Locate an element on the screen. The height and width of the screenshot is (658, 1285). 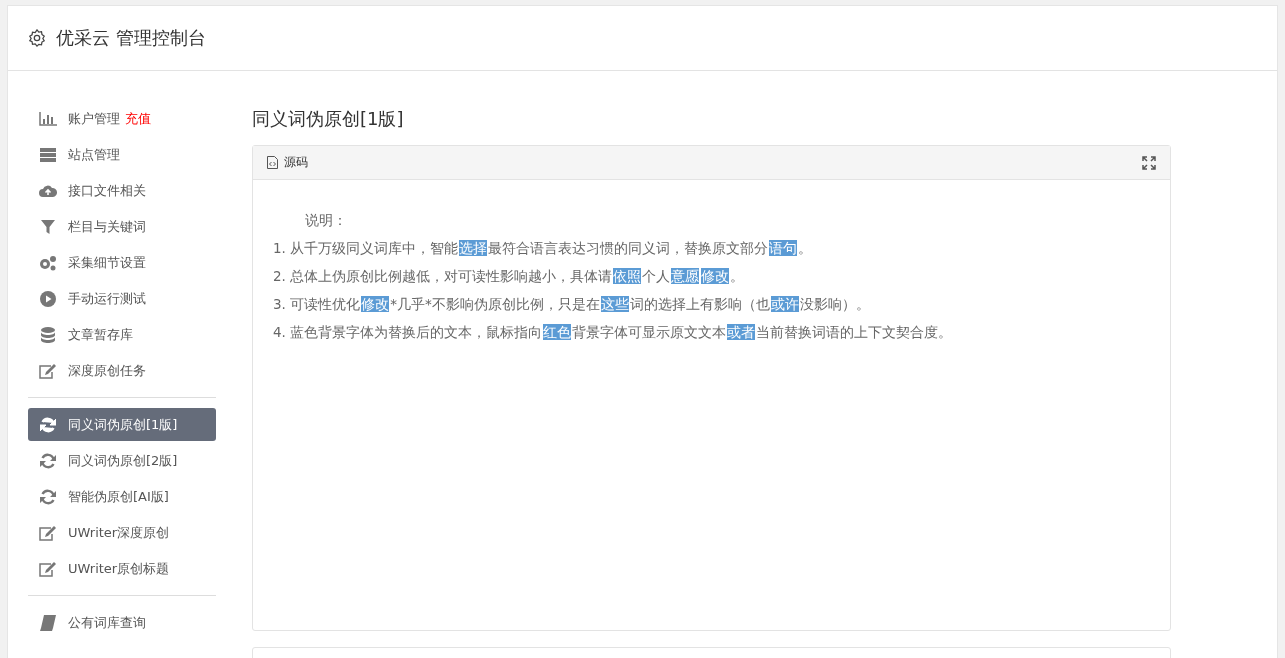
sidebar-item: UWriter原创标题 is located at coordinates (122, 568).